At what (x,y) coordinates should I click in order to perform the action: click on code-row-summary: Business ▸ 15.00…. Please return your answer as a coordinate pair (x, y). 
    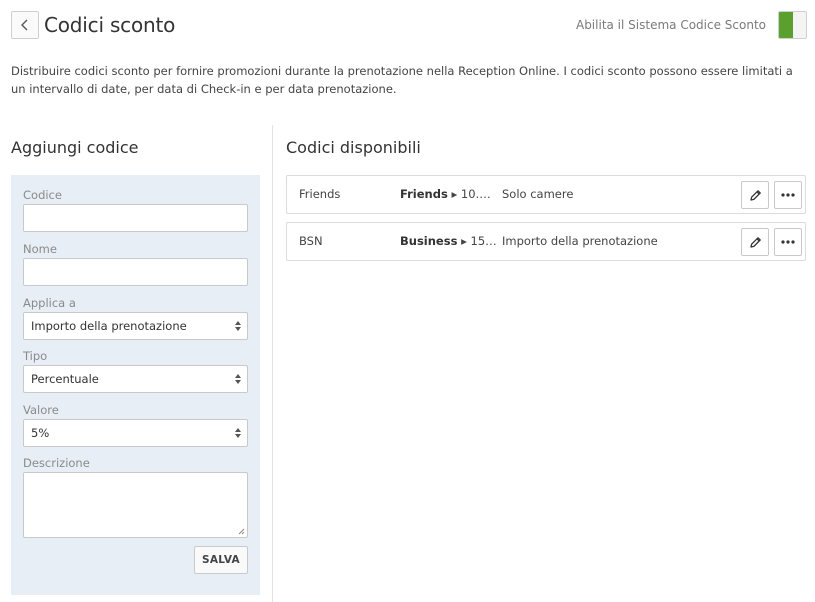
    Looking at the image, I should click on (448, 241).